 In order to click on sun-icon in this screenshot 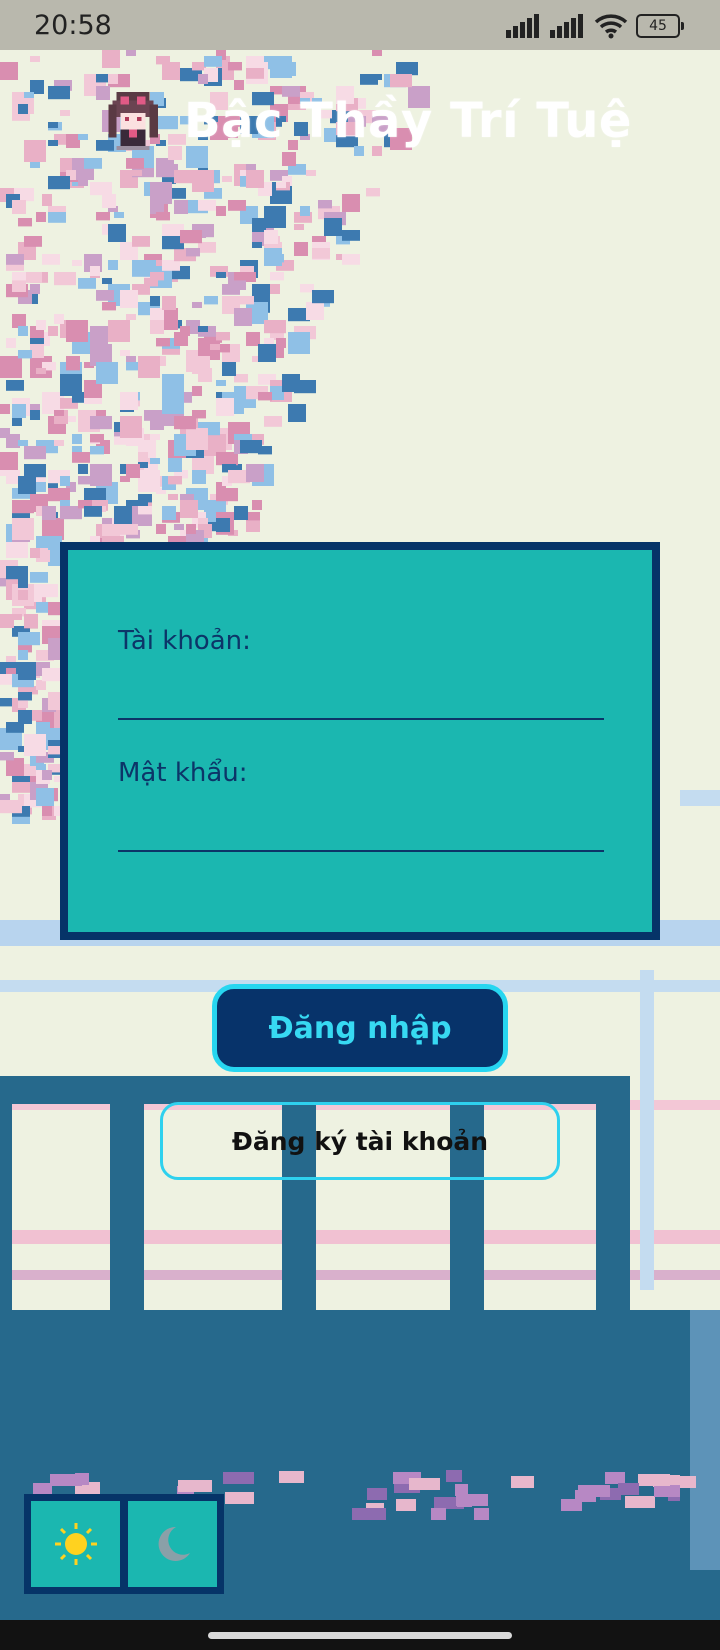, I will do `click(75, 1544)`.